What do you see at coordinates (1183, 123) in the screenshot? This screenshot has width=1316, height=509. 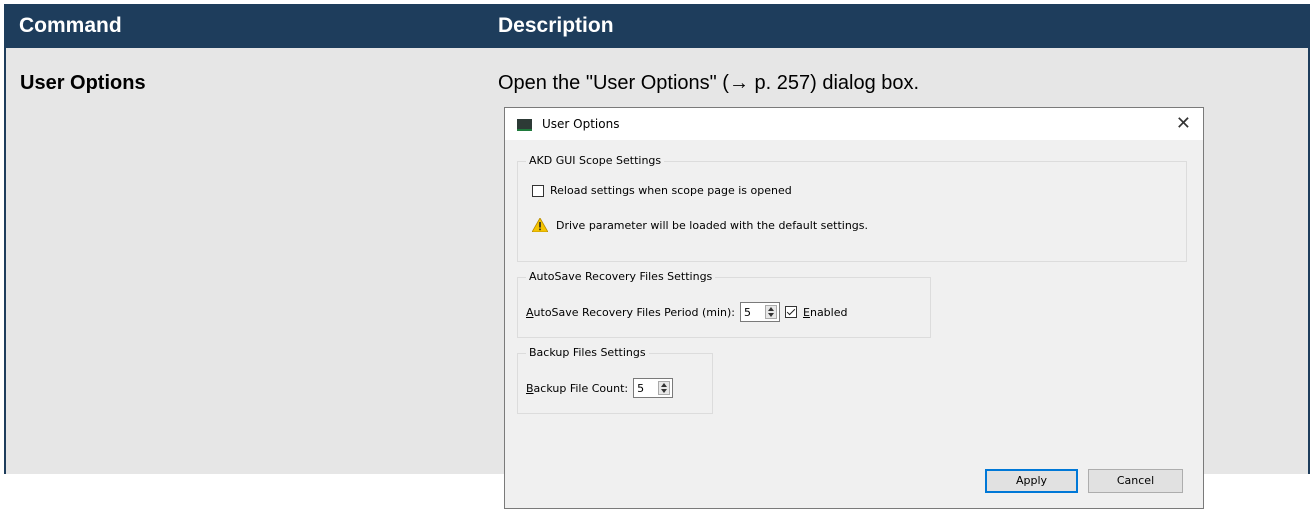 I see `close-icon: ✕` at bounding box center [1183, 123].